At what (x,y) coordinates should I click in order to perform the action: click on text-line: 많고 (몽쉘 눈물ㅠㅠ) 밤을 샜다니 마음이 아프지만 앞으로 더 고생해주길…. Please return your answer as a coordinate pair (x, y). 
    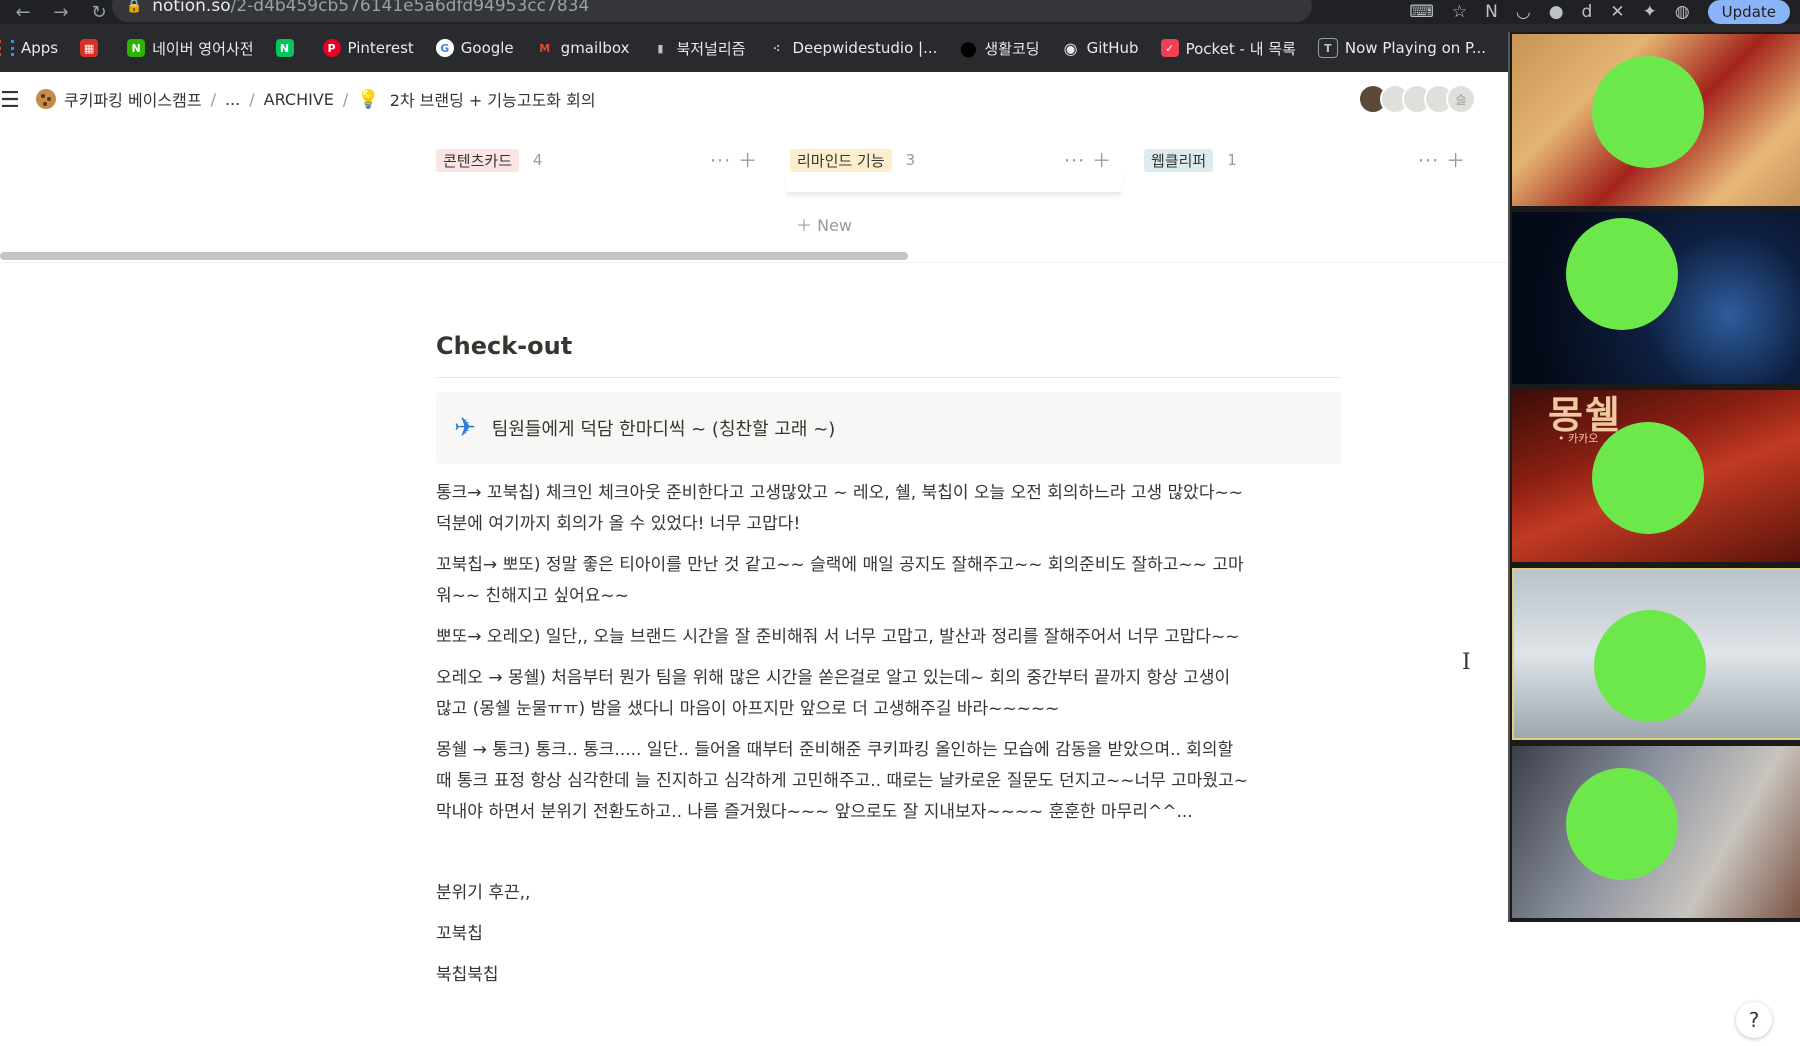
    Looking at the image, I should click on (748, 709).